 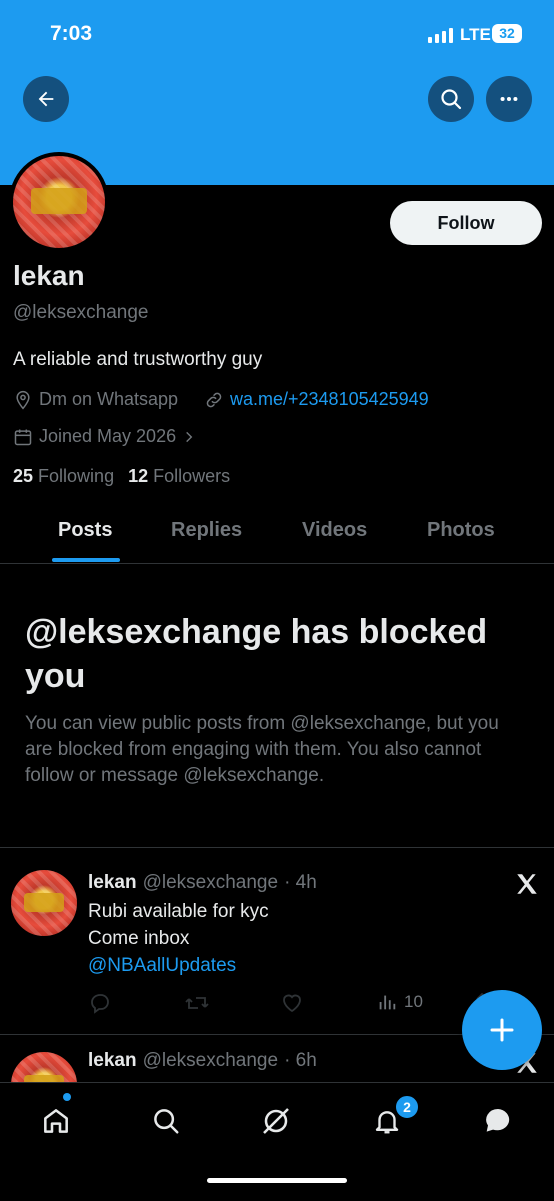 What do you see at coordinates (206, 530) in the screenshot?
I see `tab-replies: Replies` at bounding box center [206, 530].